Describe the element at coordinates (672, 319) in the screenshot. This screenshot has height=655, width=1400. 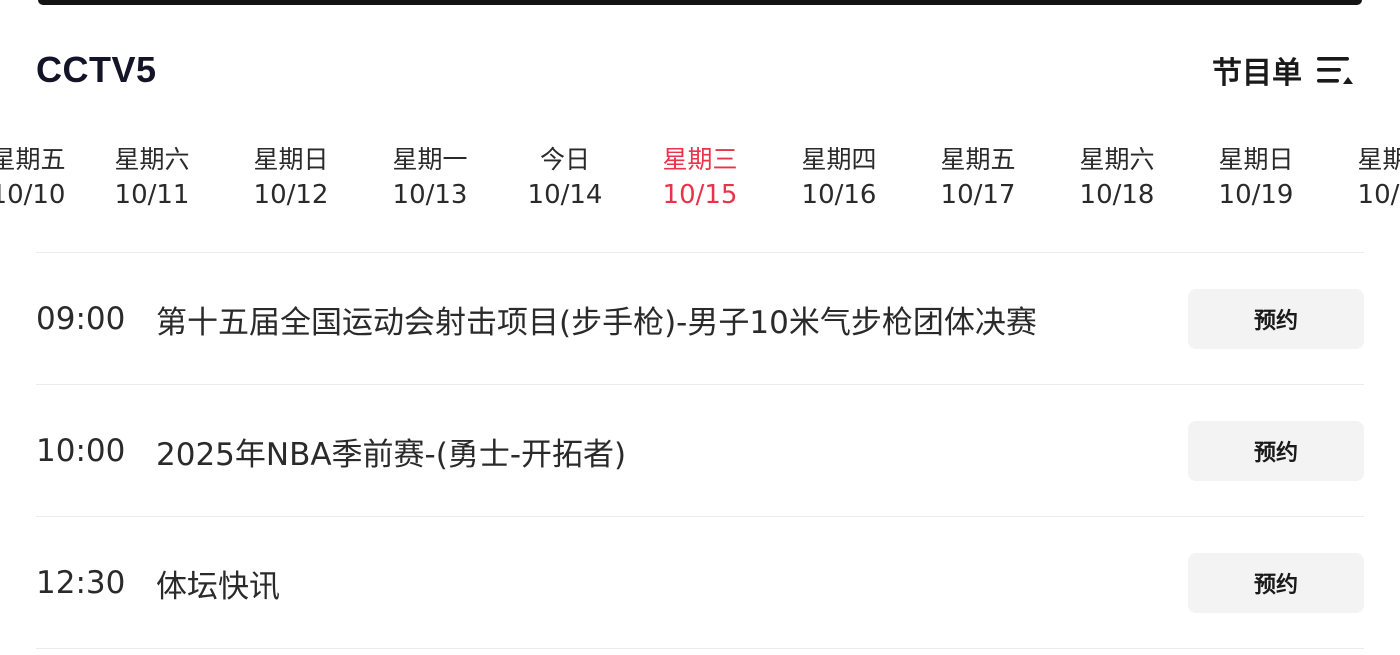
I see `program-title: 第十五届全国运动会射击项目(步手枪)-男子10米气步枪团体决赛` at that location.